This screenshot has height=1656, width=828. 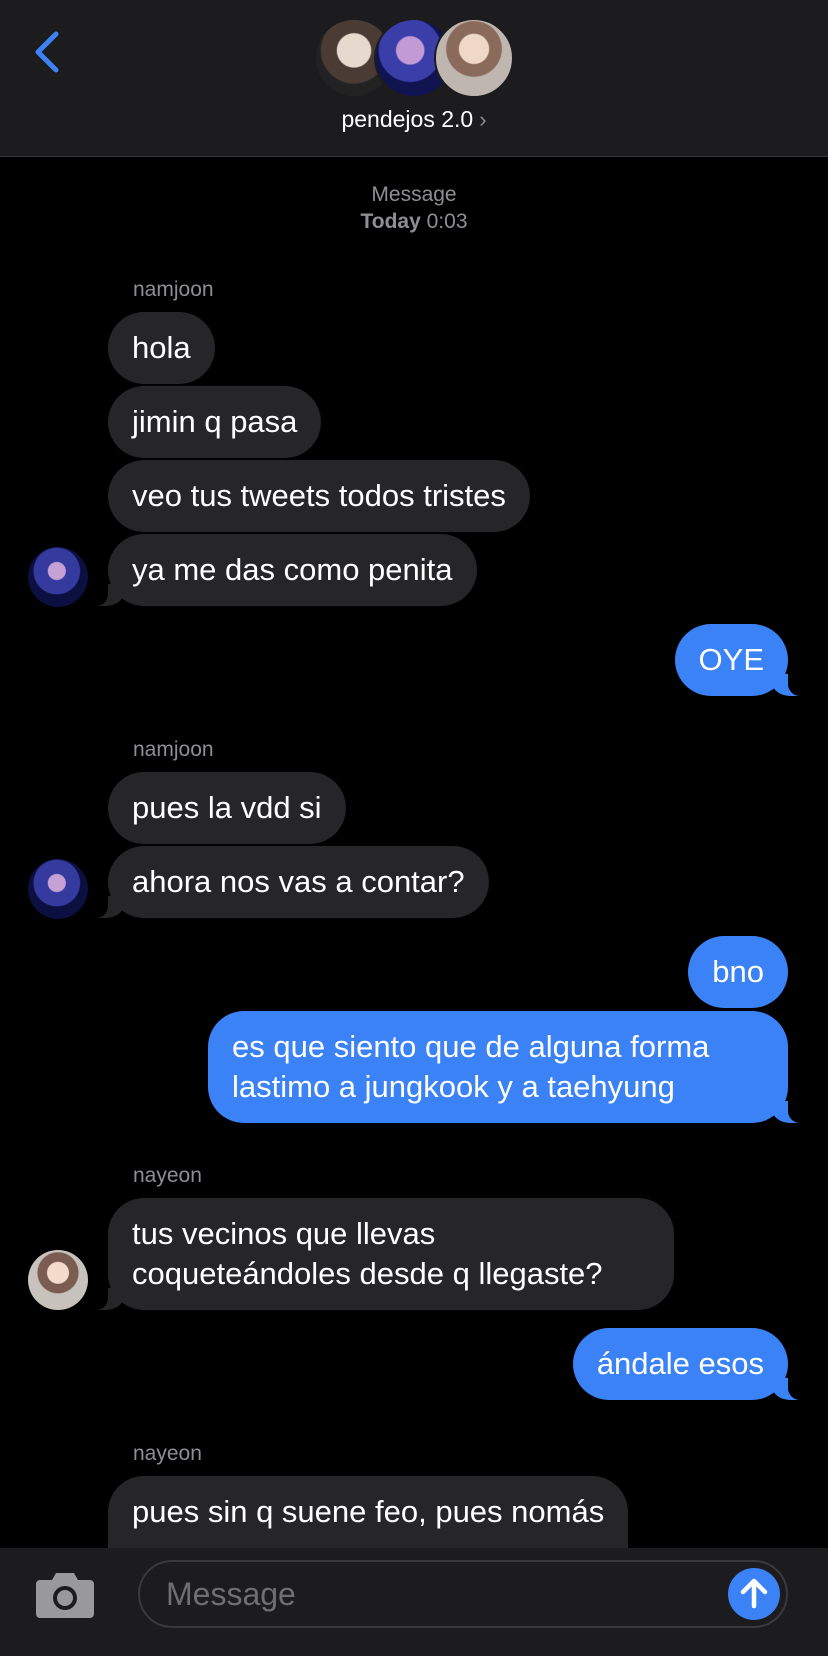 I want to click on message-bubble-incoming: hola, so click(x=161, y=348).